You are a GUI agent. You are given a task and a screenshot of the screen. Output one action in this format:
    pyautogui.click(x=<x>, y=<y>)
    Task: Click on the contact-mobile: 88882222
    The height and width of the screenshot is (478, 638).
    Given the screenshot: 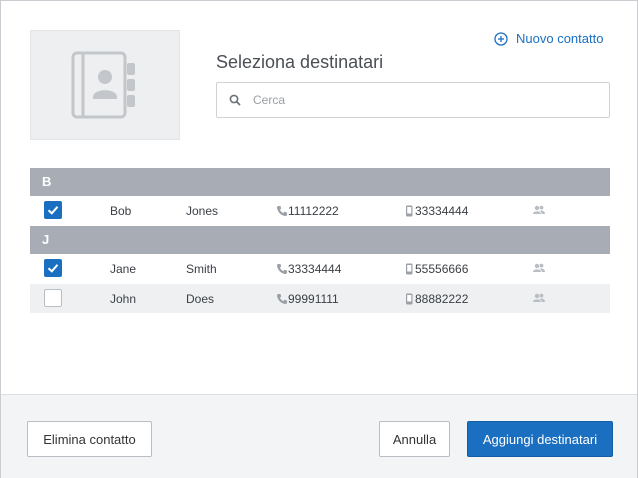 What is the action you would take?
    pyautogui.click(x=435, y=299)
    